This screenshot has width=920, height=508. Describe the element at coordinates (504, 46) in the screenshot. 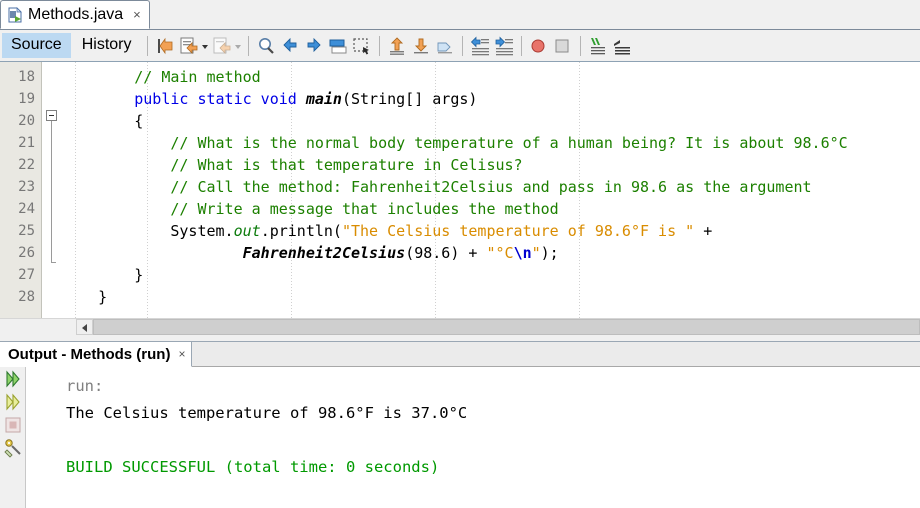

I see `shift-line-right-icon` at that location.